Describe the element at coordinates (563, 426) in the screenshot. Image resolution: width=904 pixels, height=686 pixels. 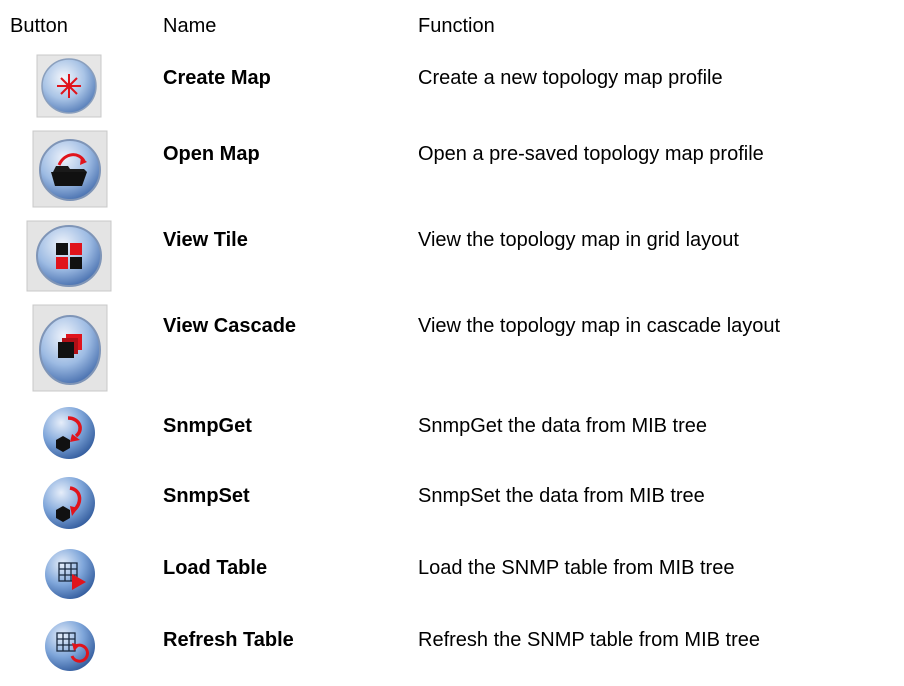
I see `row-function: SnmpGet the data from MIB tree` at that location.